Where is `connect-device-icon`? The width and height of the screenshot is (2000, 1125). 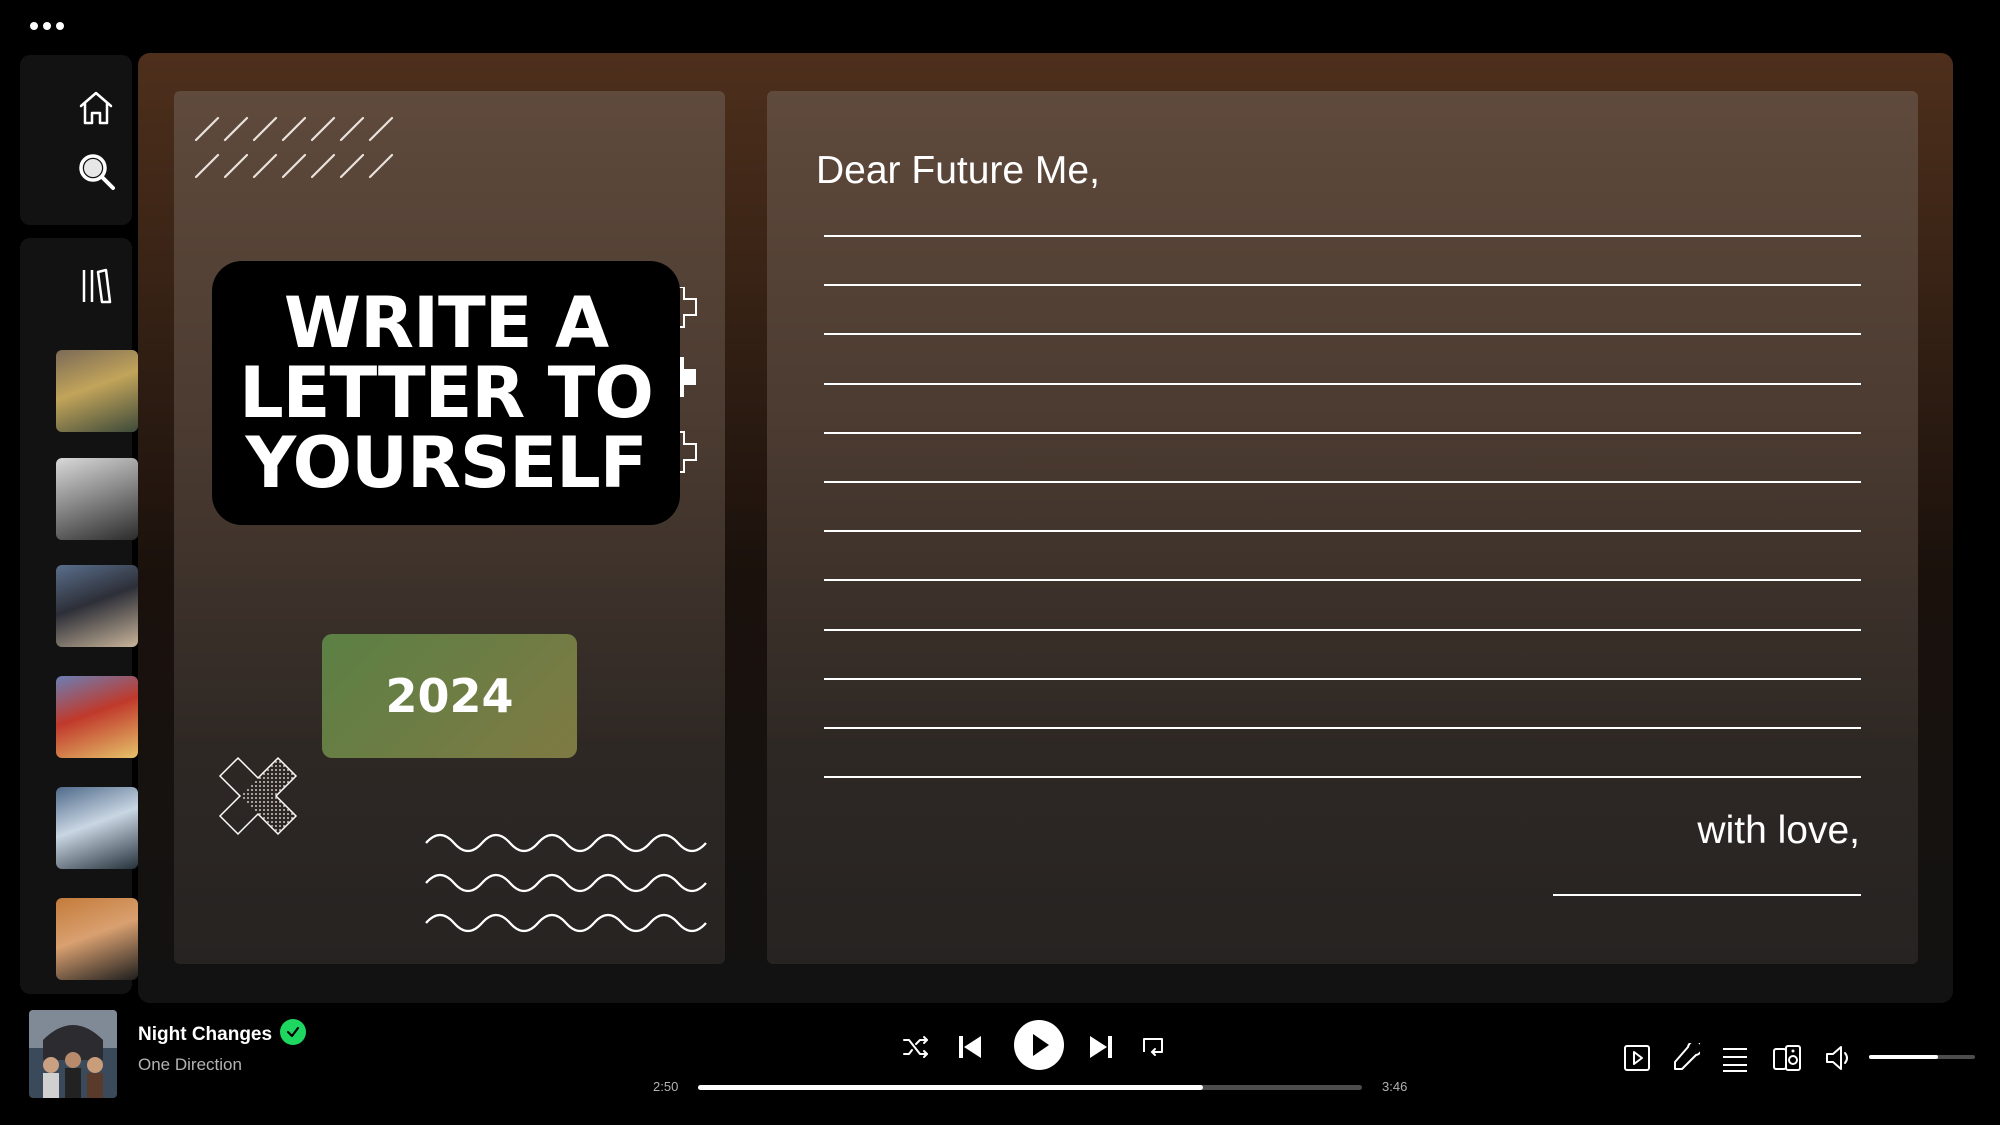 connect-device-icon is located at coordinates (1787, 1058).